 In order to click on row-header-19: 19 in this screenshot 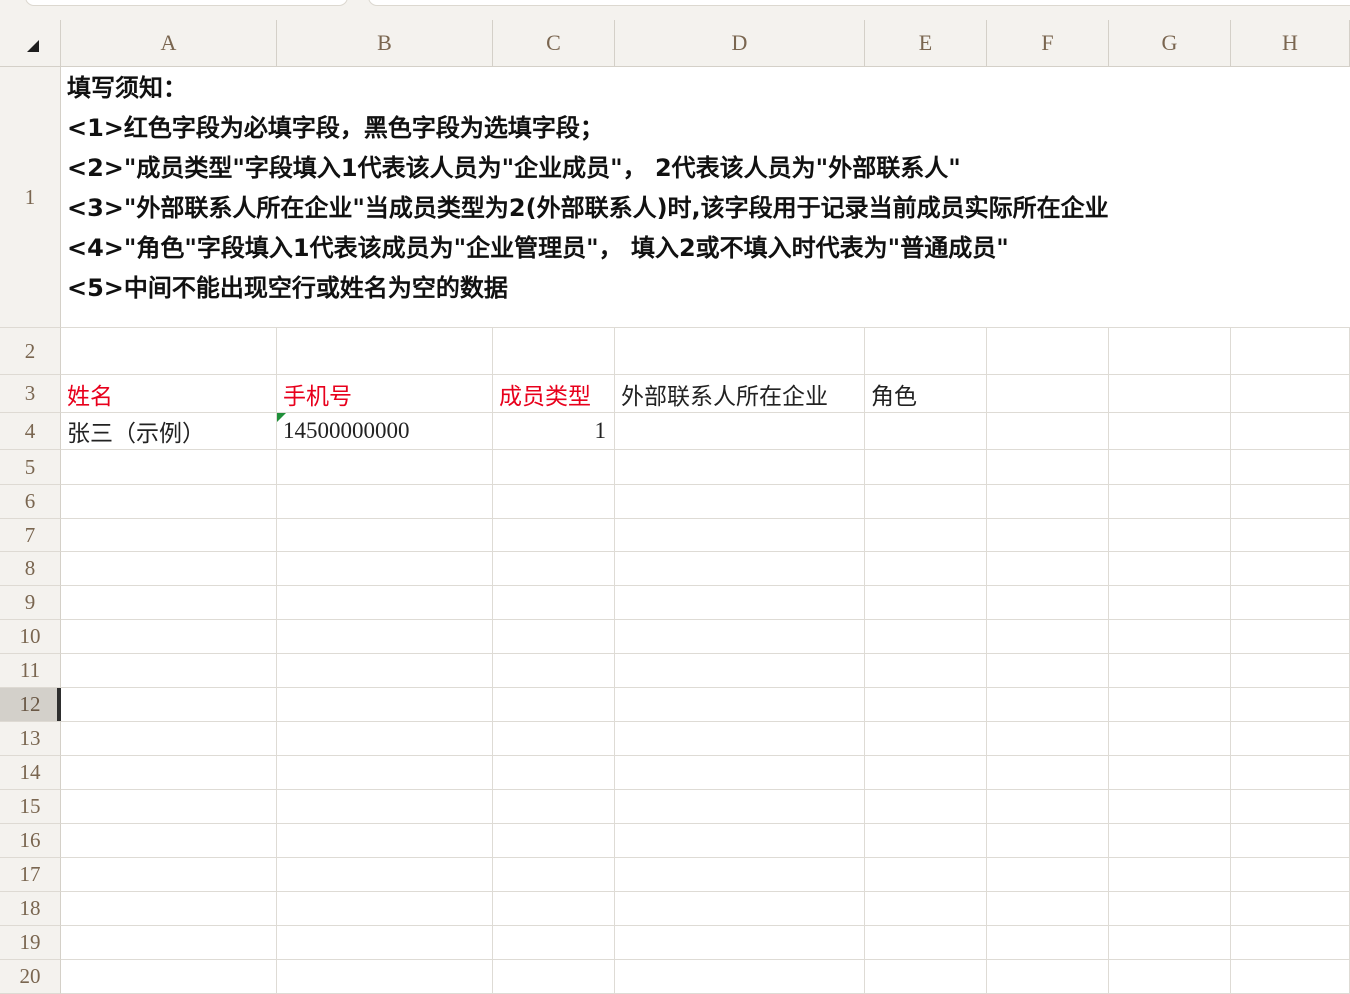, I will do `click(30, 943)`.